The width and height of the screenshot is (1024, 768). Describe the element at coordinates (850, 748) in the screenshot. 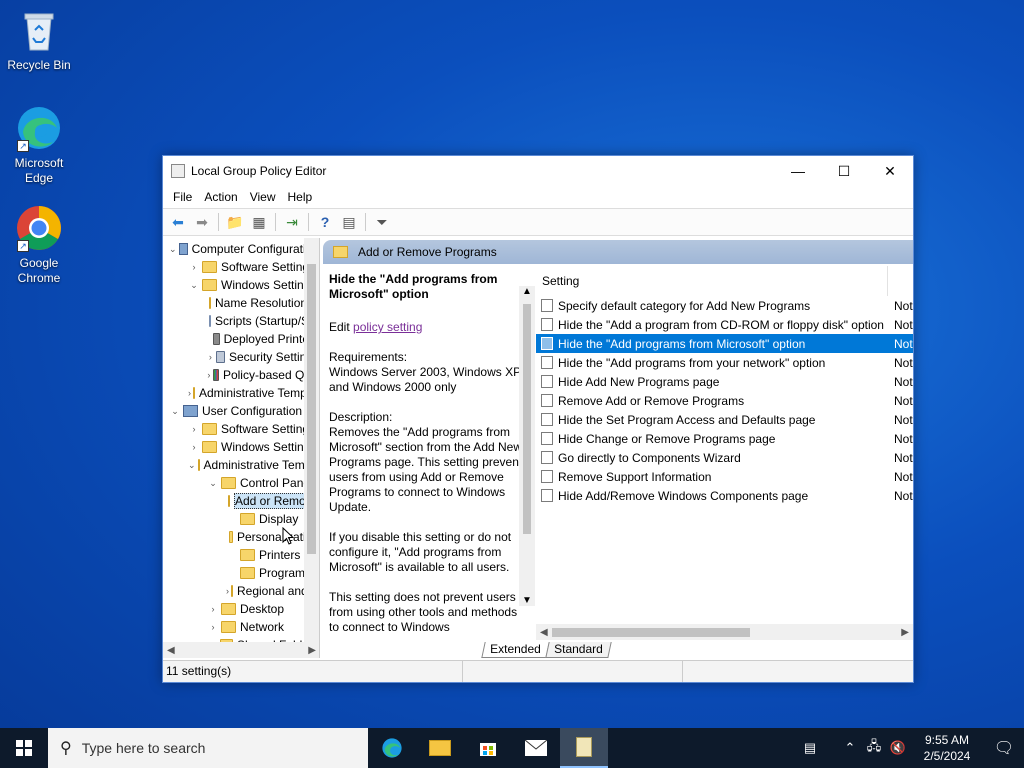

I see `chevron-up-icon: ⌃` at that location.